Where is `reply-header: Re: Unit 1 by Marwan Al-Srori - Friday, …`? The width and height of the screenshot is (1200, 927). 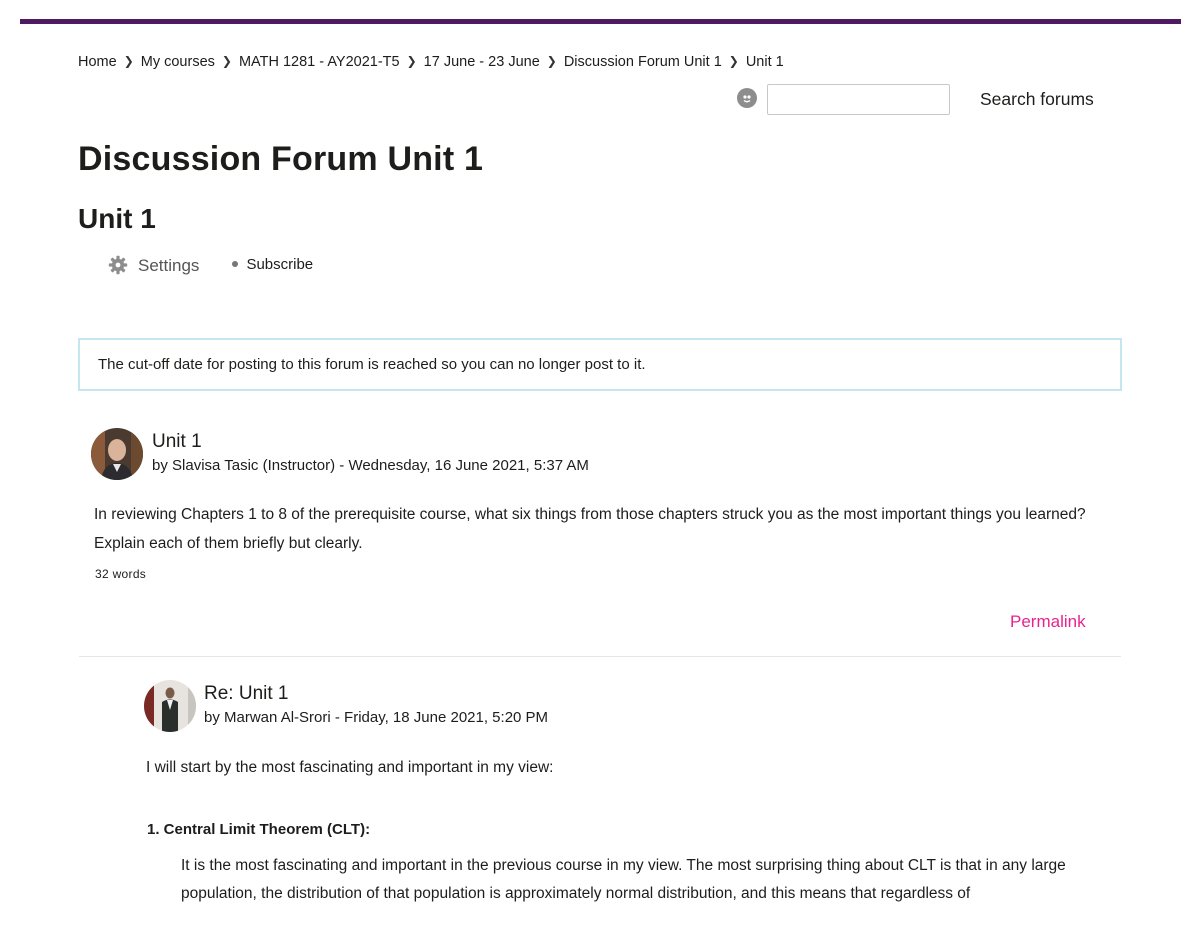 reply-header: Re: Unit 1 by Marwan Al-Srori - Friday, … is located at coordinates (629, 706).